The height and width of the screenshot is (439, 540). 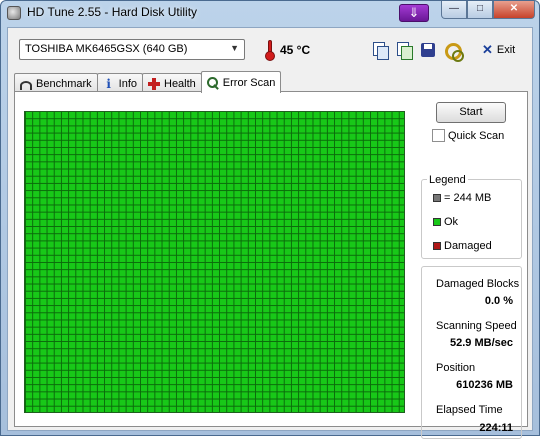 What do you see at coordinates (480, 10) in the screenshot?
I see `maximize-button: □` at bounding box center [480, 10].